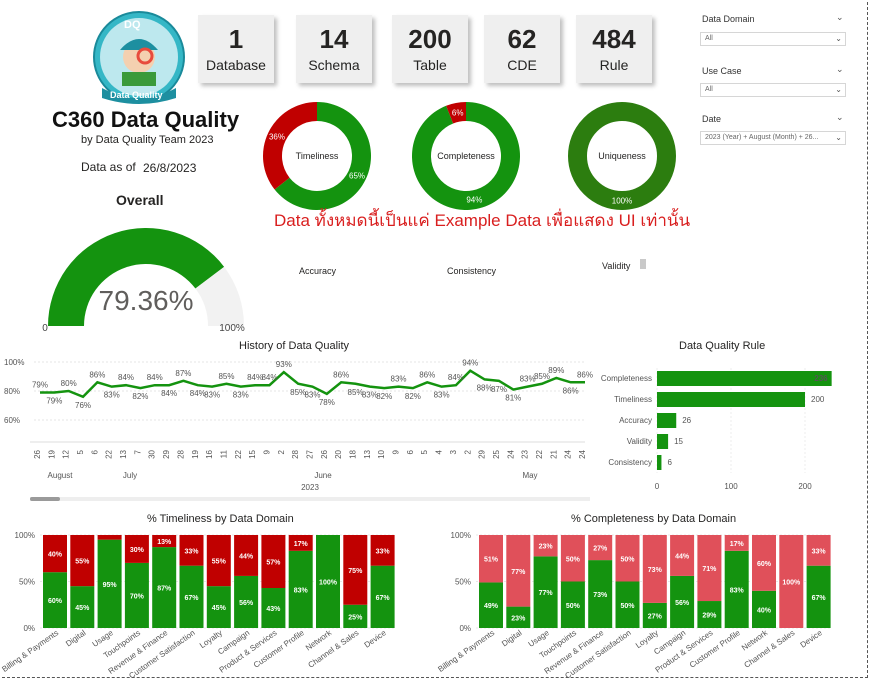  I want to click on x-month-label: August, so click(61, 475).